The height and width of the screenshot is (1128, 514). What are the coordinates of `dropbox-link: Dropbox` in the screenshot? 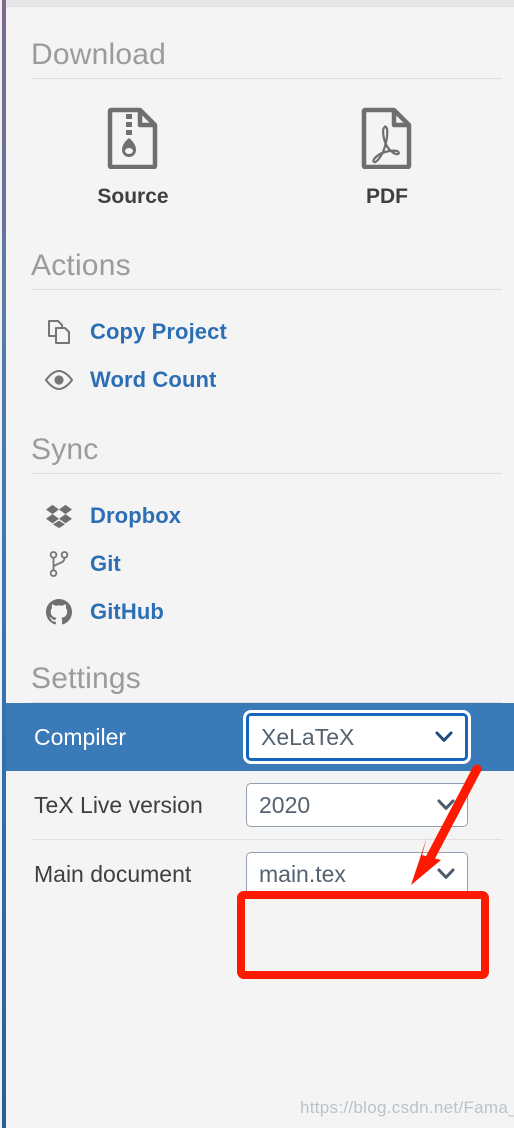 It's located at (260, 516).